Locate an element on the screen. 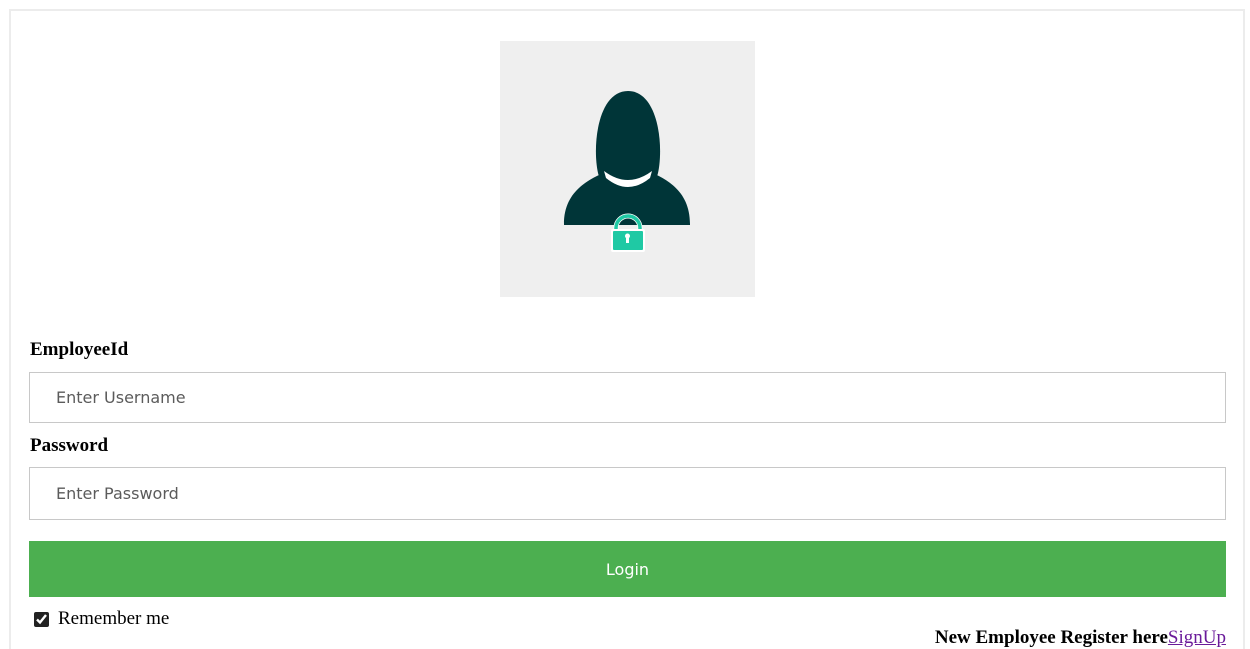  remember-me-label: Remember me is located at coordinates (114, 618).